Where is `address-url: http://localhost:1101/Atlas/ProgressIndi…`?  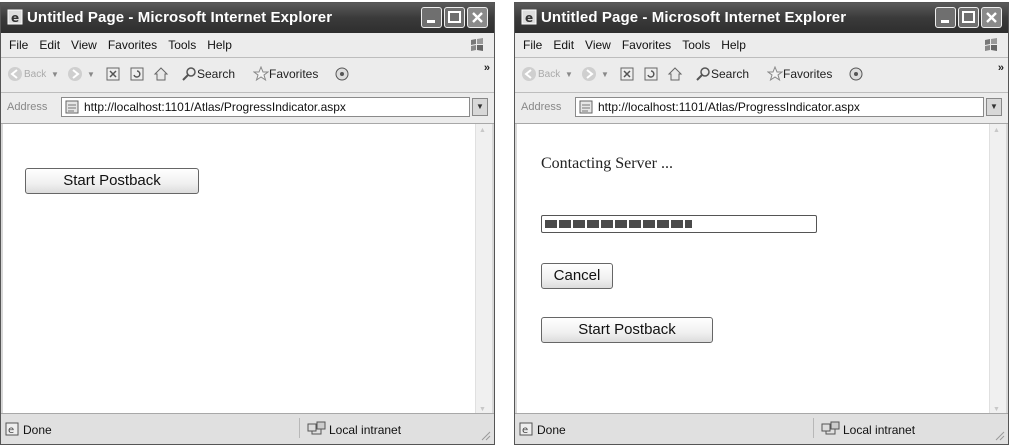
address-url: http://localhost:1101/Atlas/ProgressIndi… is located at coordinates (729, 107).